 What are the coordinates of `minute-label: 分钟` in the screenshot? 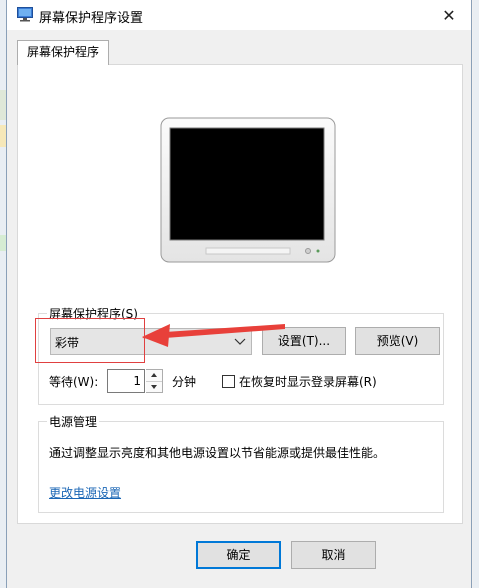 It's located at (184, 382).